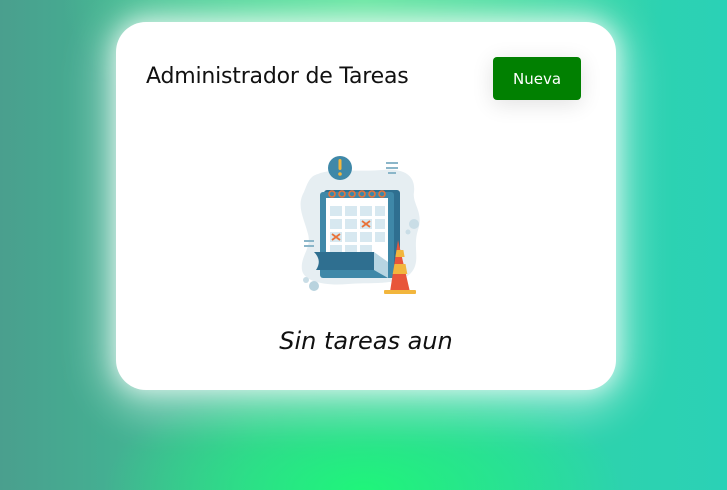 Image resolution: width=727 pixels, height=490 pixels. I want to click on page-title: Administrador de Tareas, so click(277, 76).